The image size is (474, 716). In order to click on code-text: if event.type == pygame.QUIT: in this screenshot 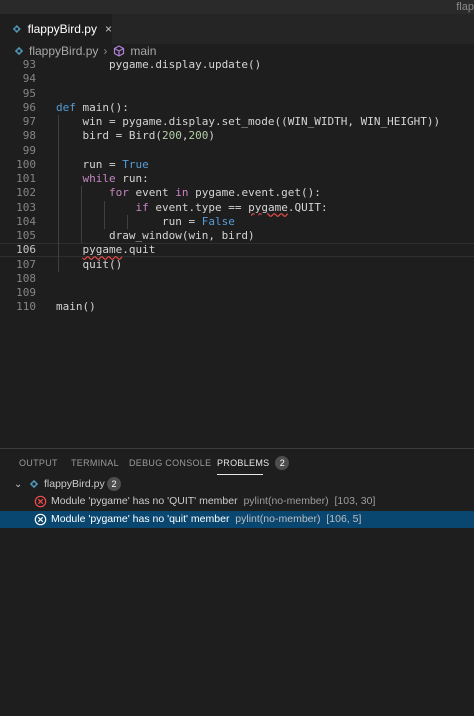, I will do `click(191, 207)`.